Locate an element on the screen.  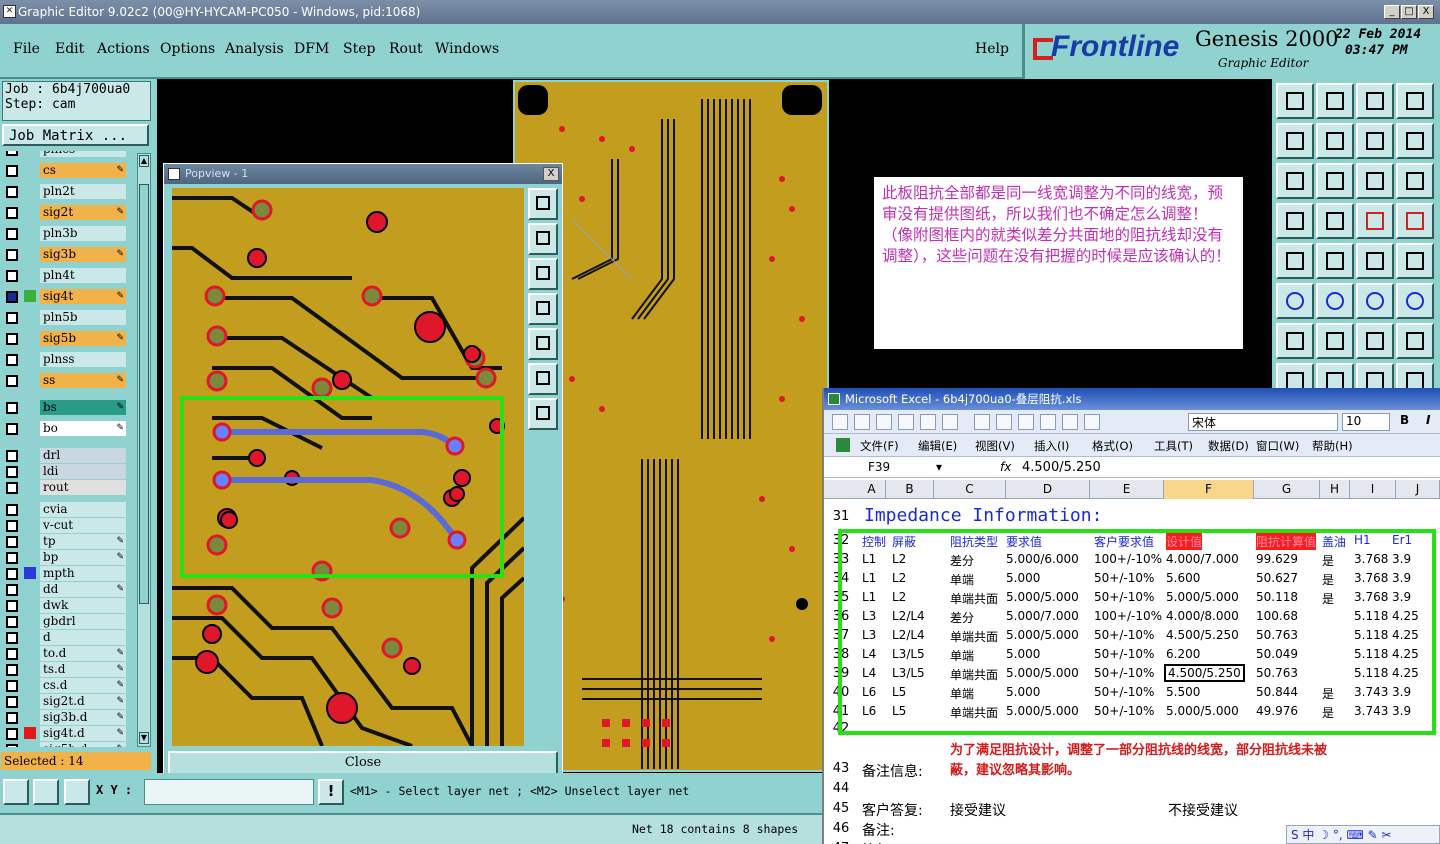
layer-down-icon is located at coordinates (1335, 101).